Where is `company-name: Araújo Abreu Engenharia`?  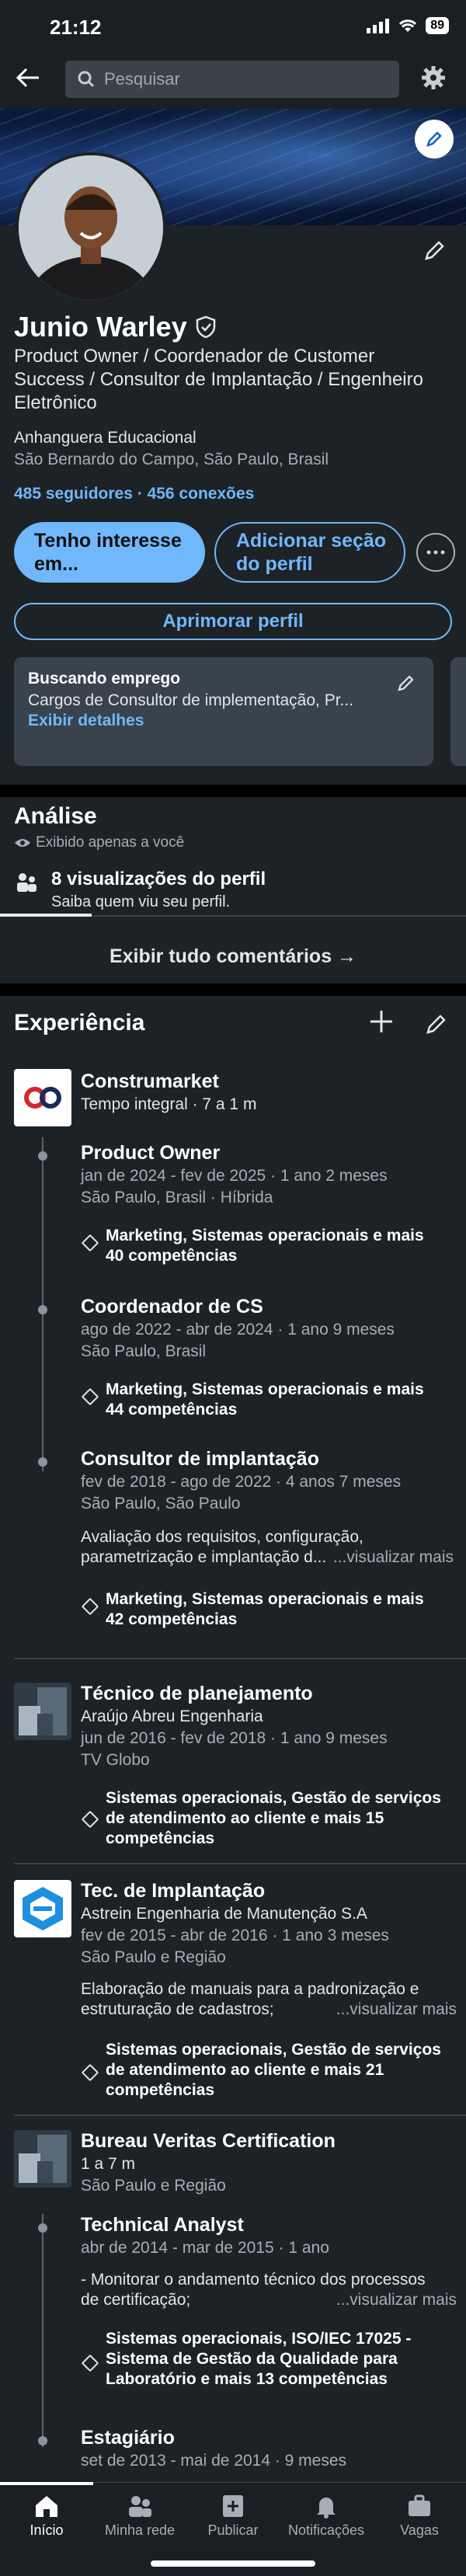
company-name: Araújo Abreu Engenharia is located at coordinates (172, 1716).